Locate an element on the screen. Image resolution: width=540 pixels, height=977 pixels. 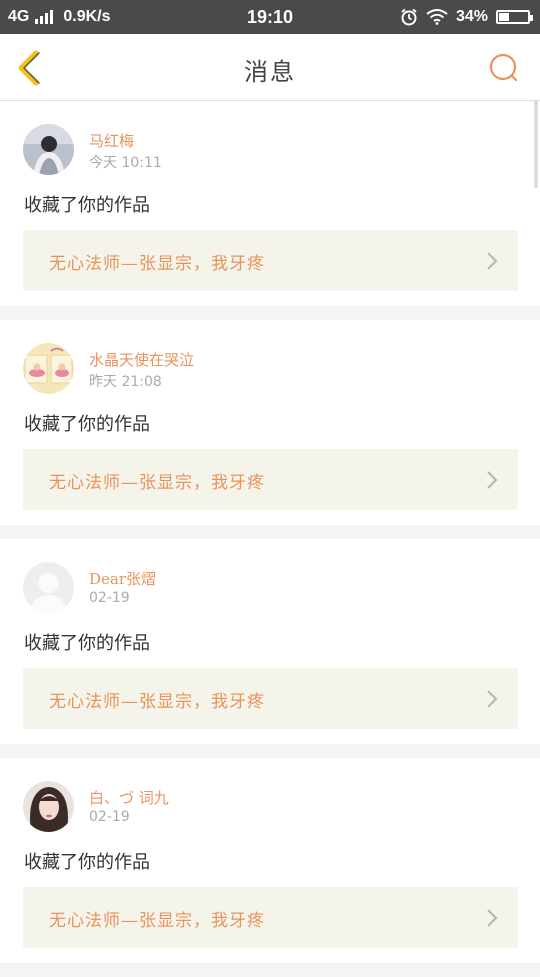
message-time: 今天 10:11 is located at coordinates (125, 163).